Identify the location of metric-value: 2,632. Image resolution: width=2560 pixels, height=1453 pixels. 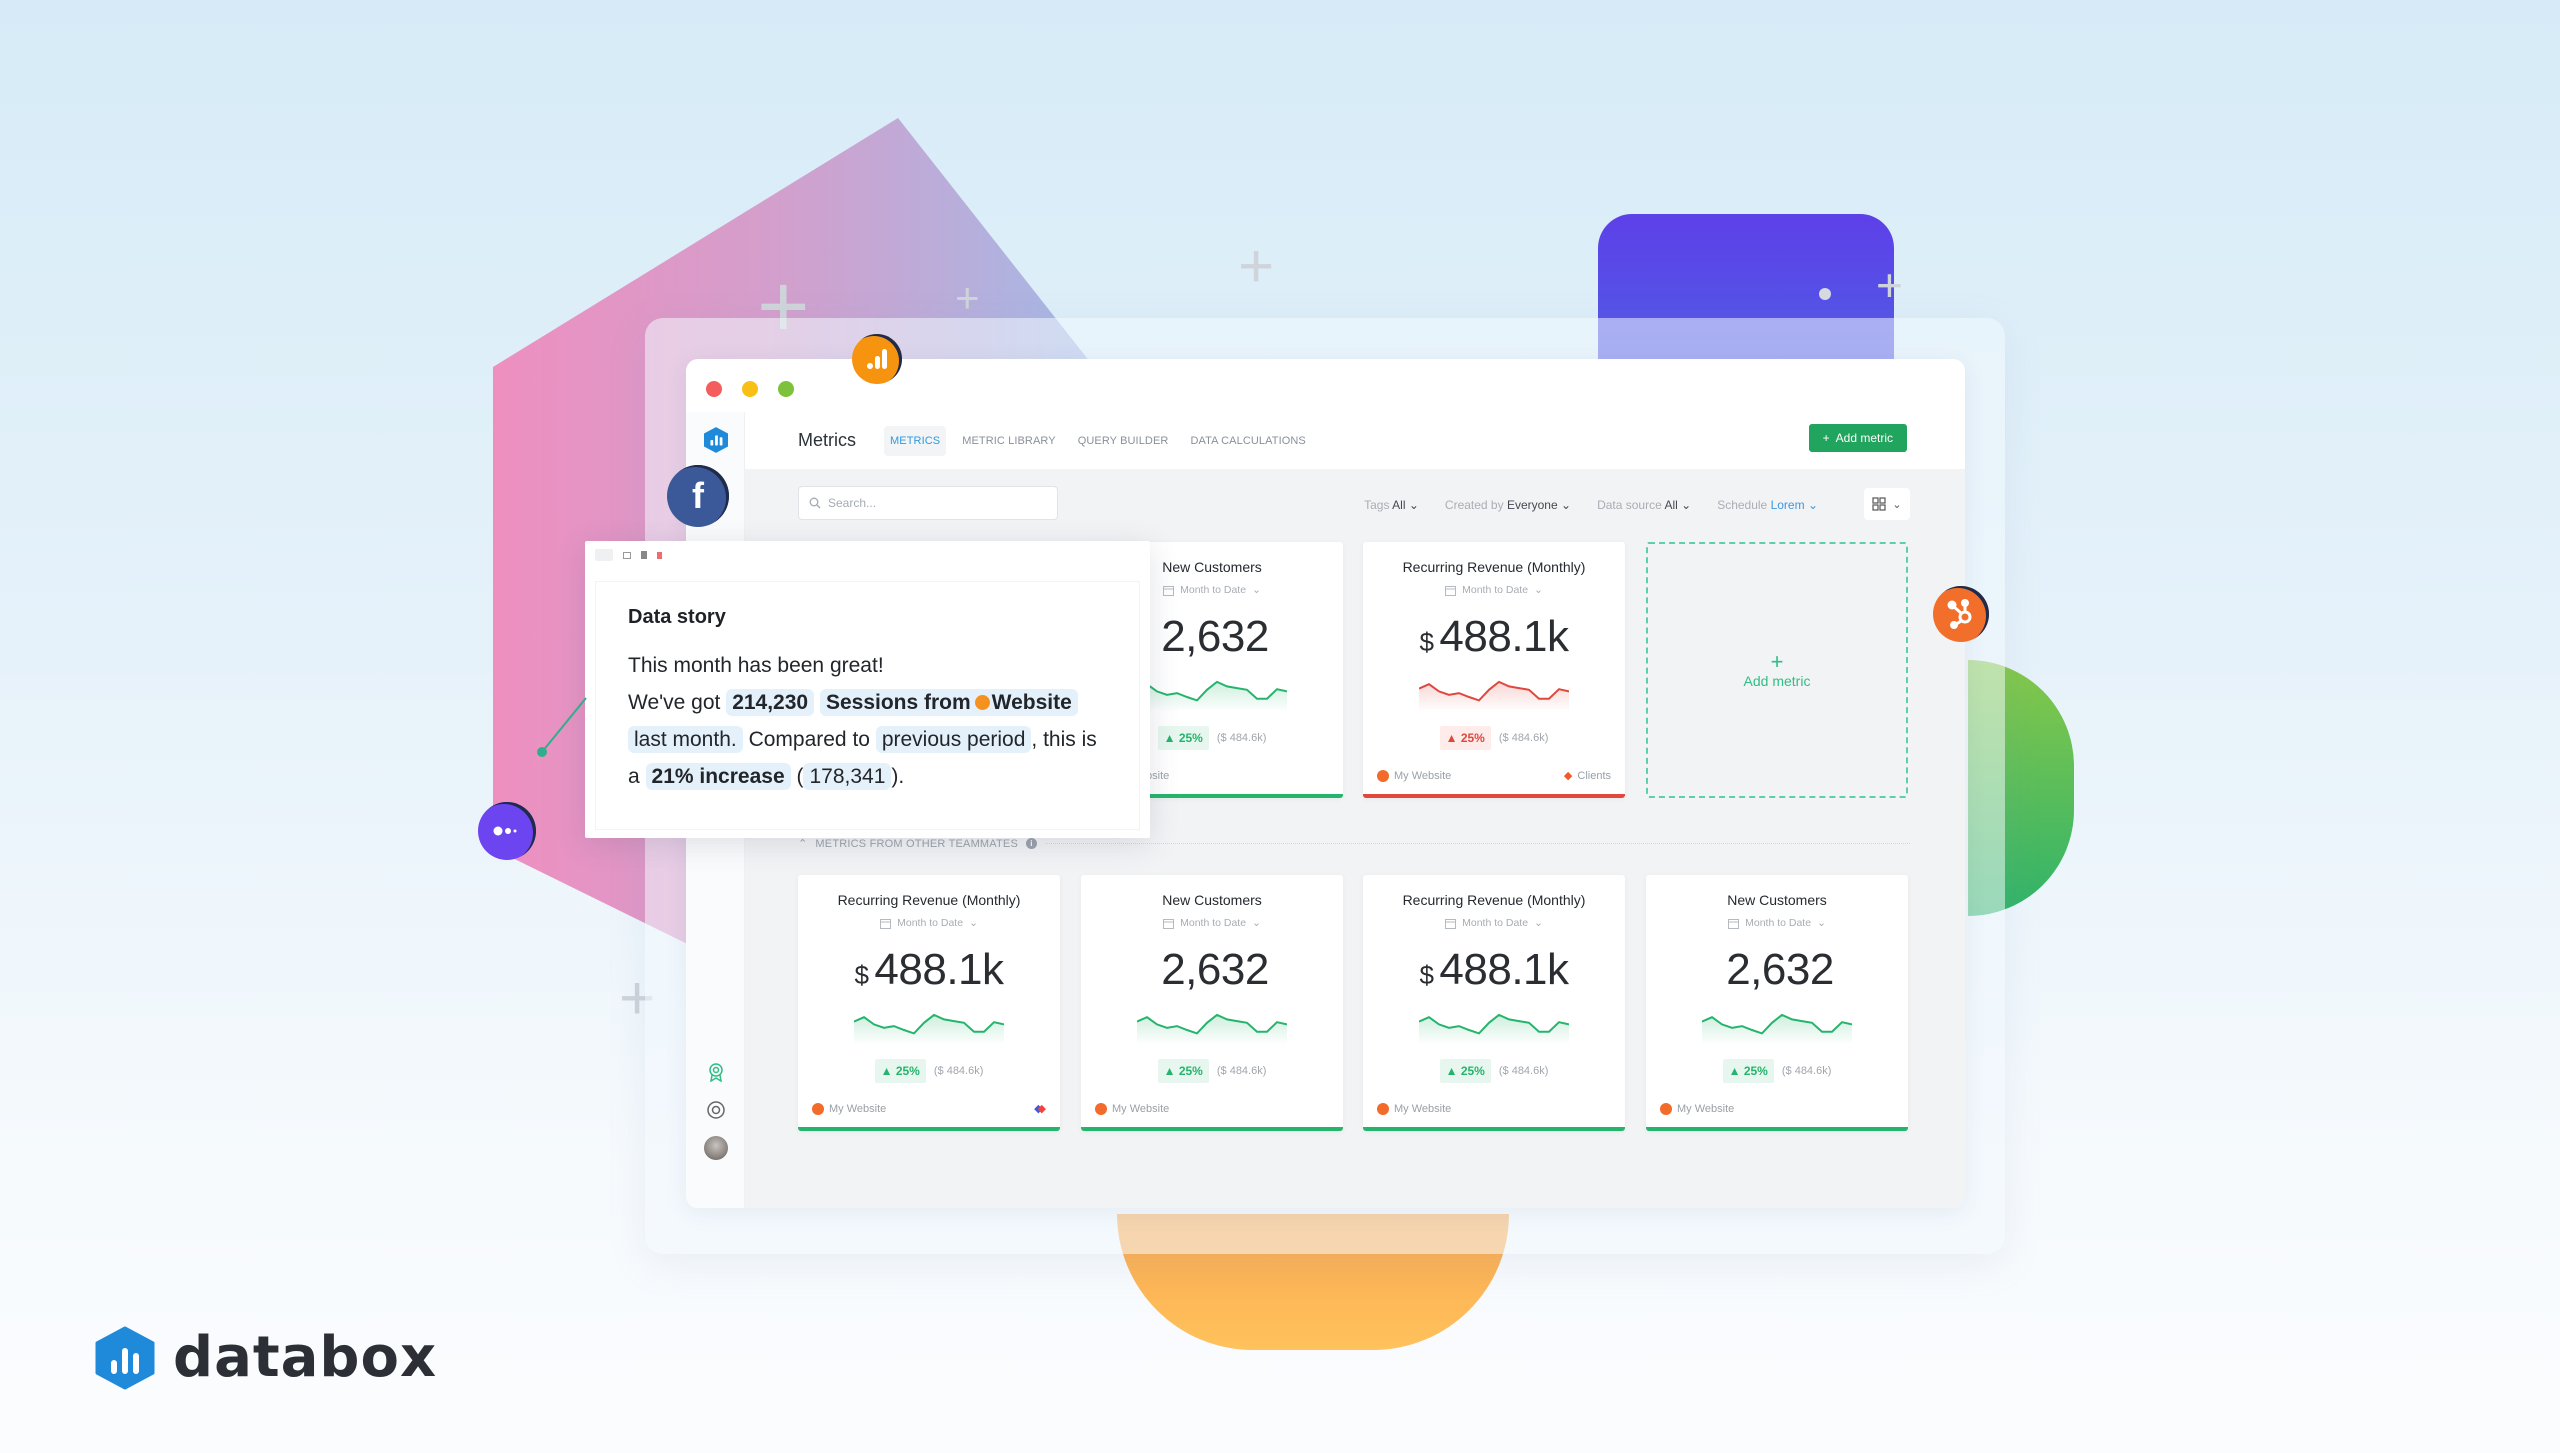
(1777, 970).